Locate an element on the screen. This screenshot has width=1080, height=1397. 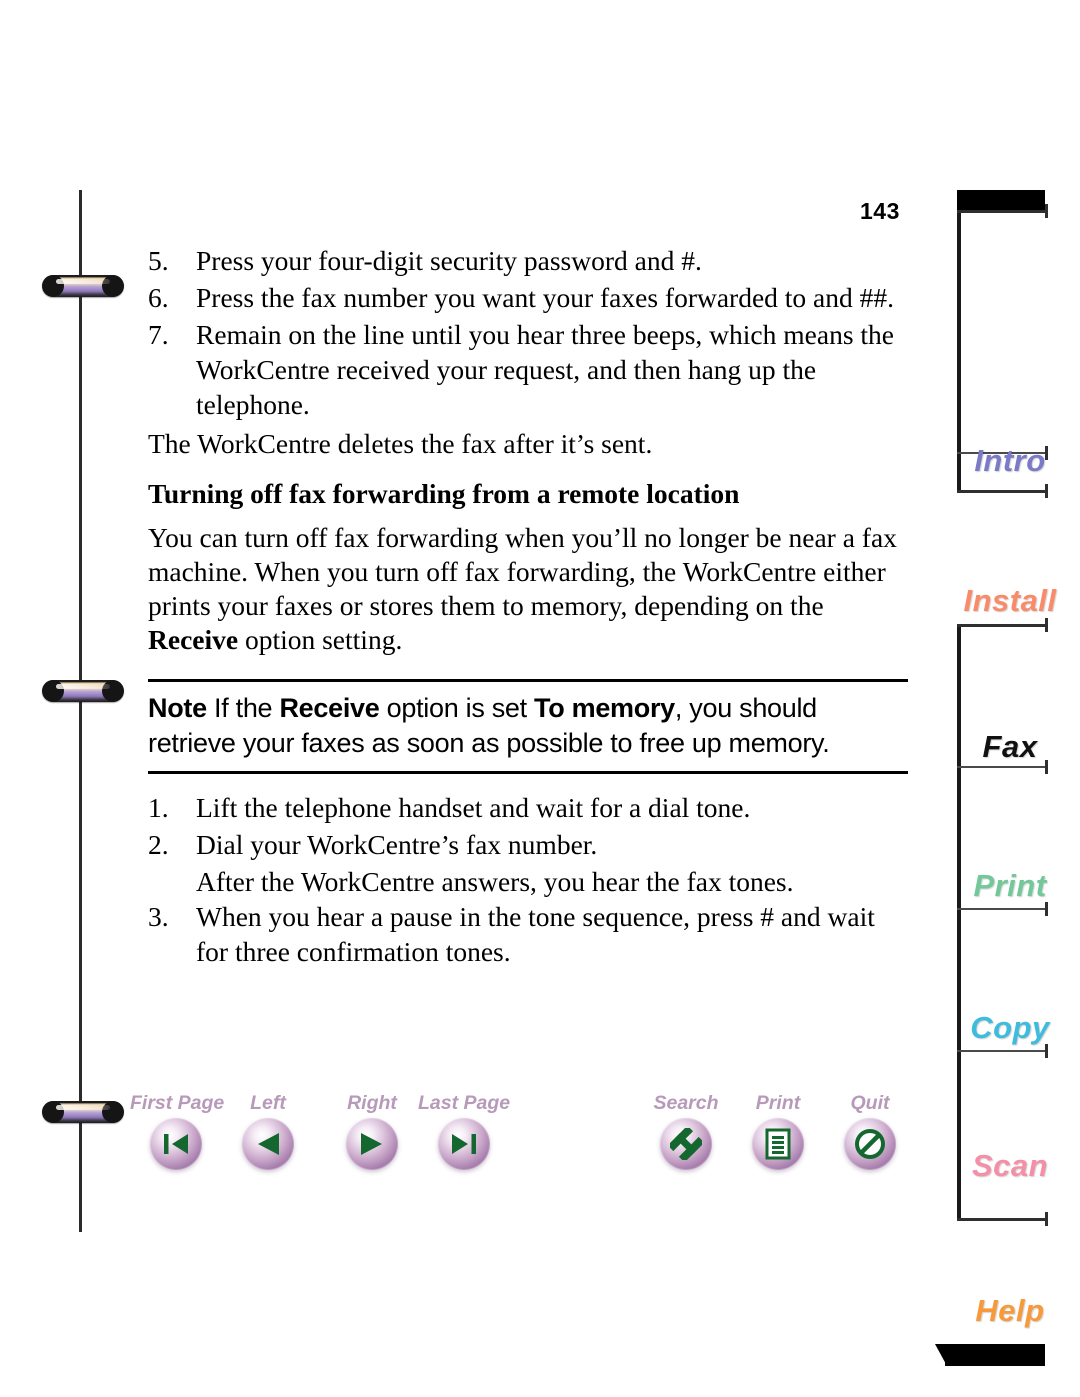
last-page-button: Last Page is located at coordinates (464, 1131).